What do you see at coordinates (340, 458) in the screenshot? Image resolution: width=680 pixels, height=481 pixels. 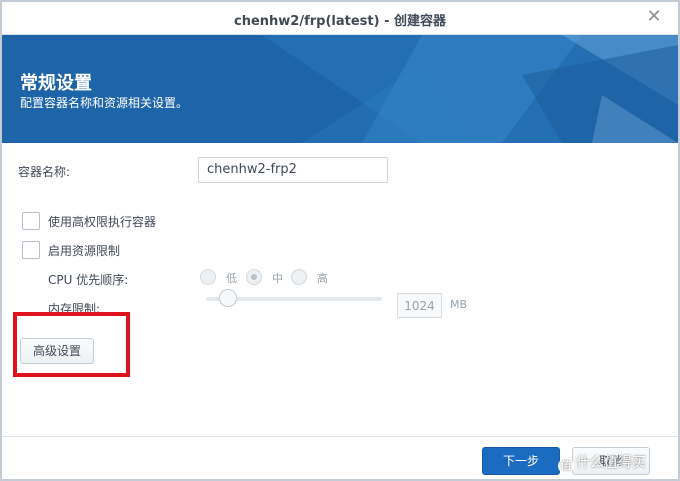 I see `dialog-footer: 下一步 取消 值什么值得买` at bounding box center [340, 458].